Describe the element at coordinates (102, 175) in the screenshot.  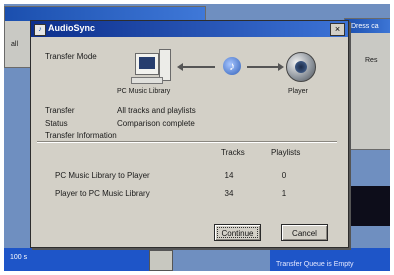
I see `row-label: PC Music Library to Player` at that location.